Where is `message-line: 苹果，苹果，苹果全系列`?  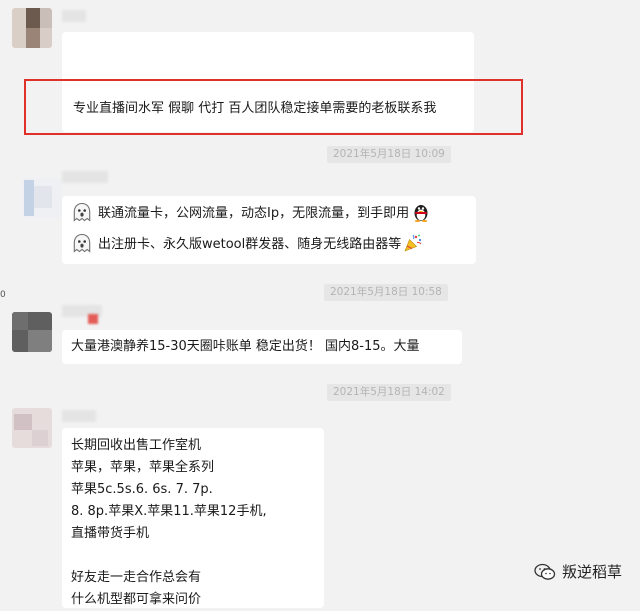 message-line: 苹果，苹果，苹果全系列 is located at coordinates (143, 467).